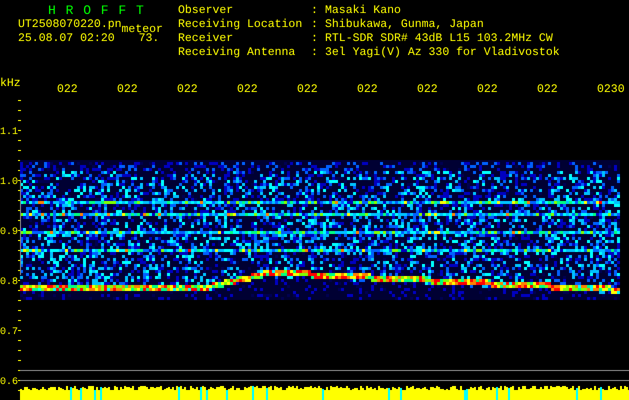 Image resolution: width=629 pixels, height=400 pixels. I want to click on frequency-label: 0.6, so click(9, 382).